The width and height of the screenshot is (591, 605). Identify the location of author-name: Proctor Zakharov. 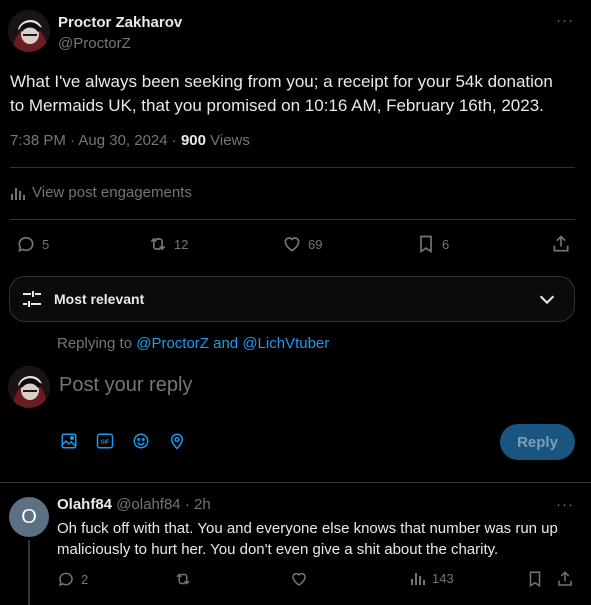
(120, 22).